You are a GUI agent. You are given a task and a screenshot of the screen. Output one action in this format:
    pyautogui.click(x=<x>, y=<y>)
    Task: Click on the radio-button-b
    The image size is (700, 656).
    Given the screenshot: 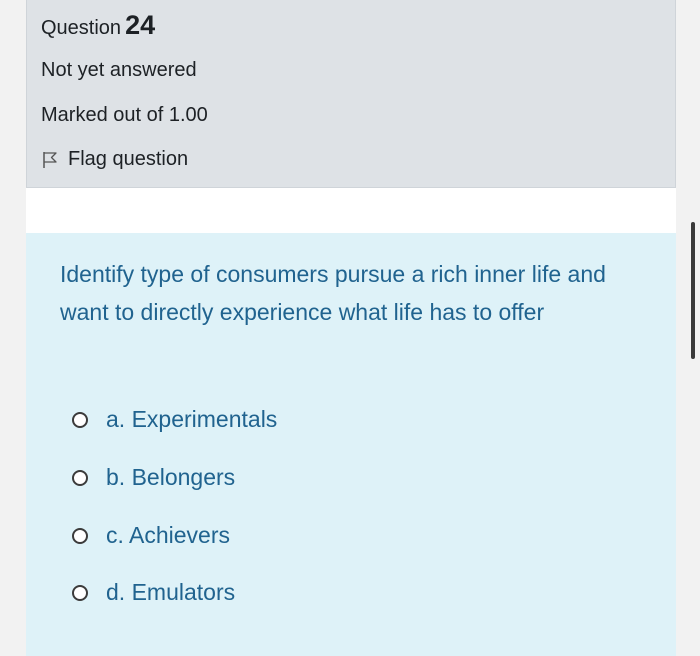 What is the action you would take?
    pyautogui.click(x=80, y=477)
    